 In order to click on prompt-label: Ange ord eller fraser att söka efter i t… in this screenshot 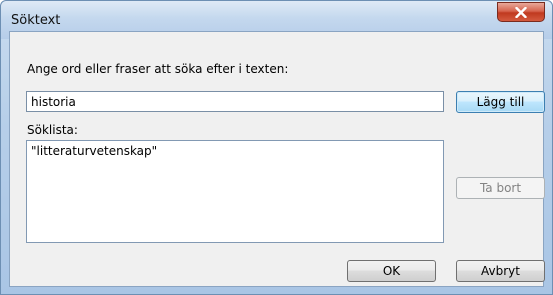, I will do `click(158, 69)`.